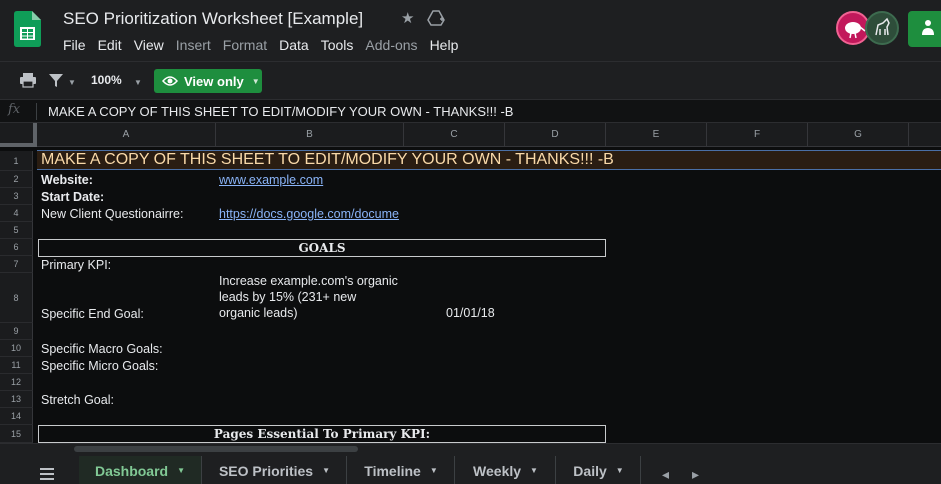  Describe the element at coordinates (925, 135) in the screenshot. I see `column-header-h` at that location.